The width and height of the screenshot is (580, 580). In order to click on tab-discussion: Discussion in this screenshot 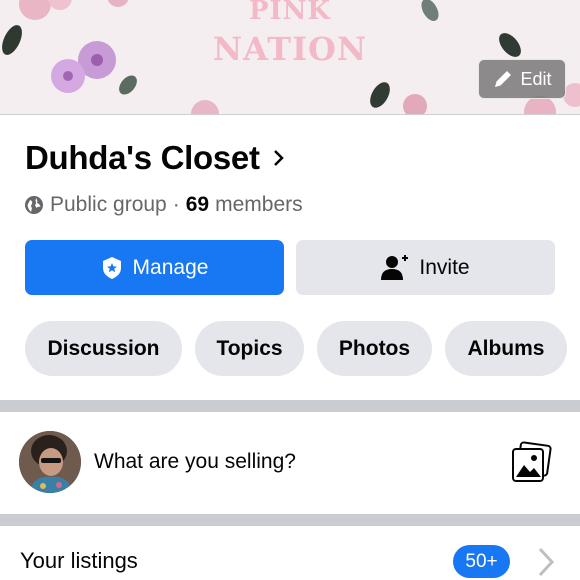, I will do `click(103, 348)`.